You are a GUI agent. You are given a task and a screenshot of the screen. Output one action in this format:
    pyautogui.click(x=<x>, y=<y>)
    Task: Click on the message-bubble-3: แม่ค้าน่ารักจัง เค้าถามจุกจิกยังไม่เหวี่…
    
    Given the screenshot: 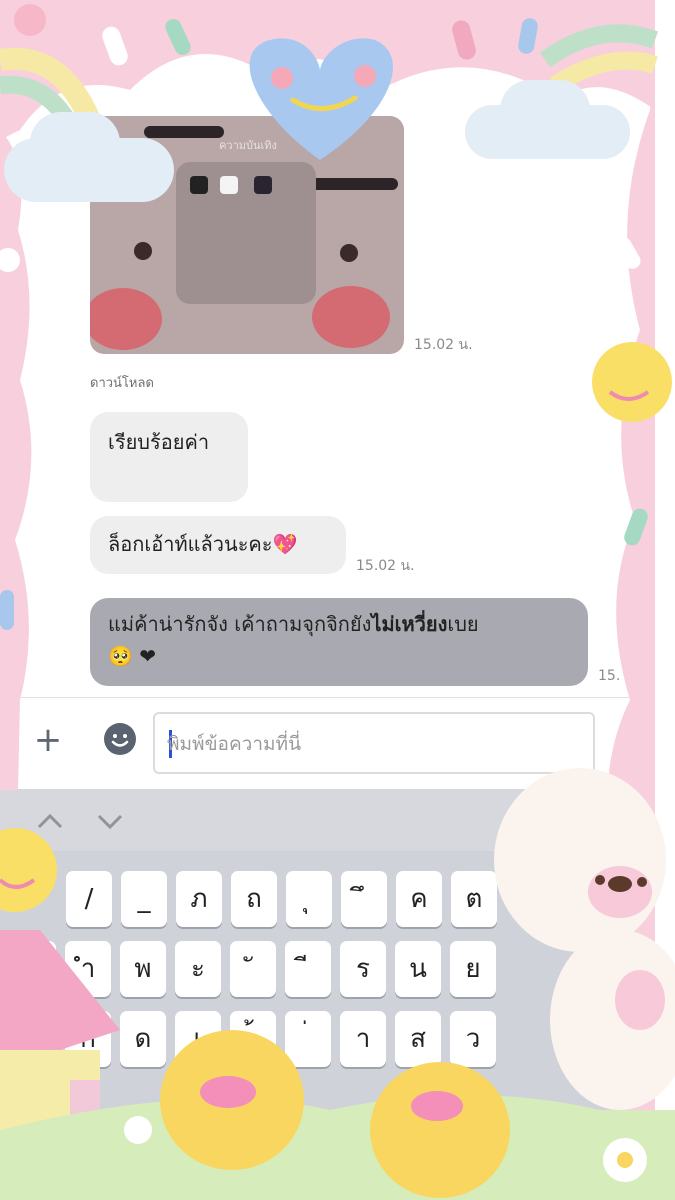 What is the action you would take?
    pyautogui.click(x=339, y=642)
    